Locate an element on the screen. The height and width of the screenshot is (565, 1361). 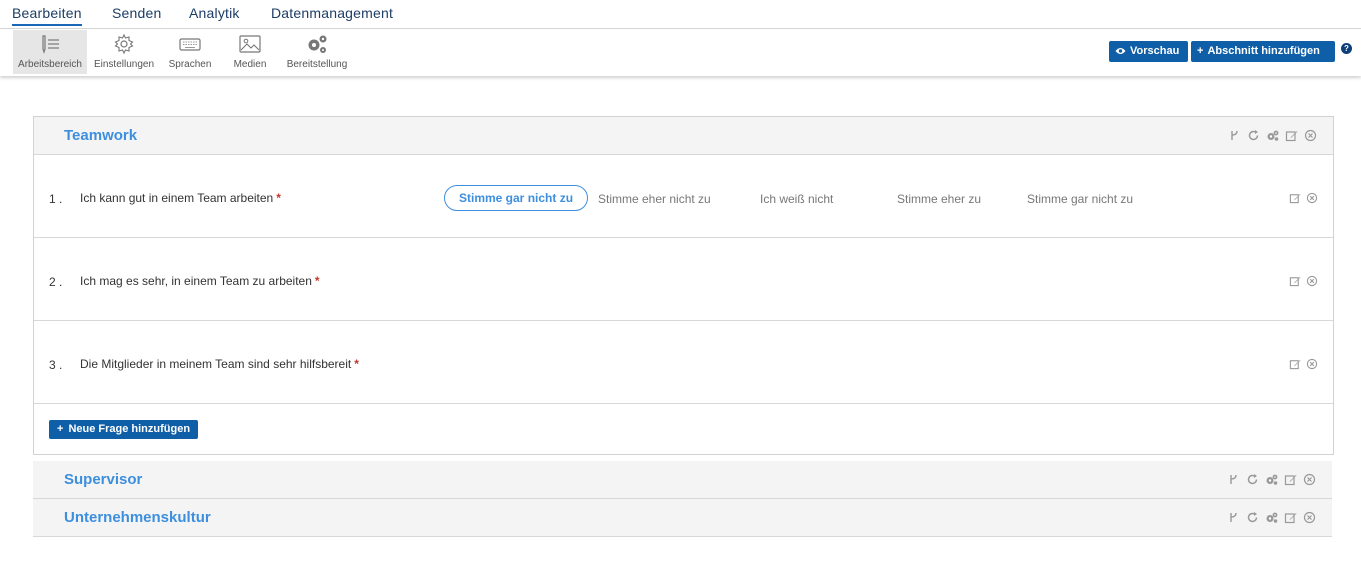
question-label: Ich kann gut in einem Team arbeiten is located at coordinates (177, 198).